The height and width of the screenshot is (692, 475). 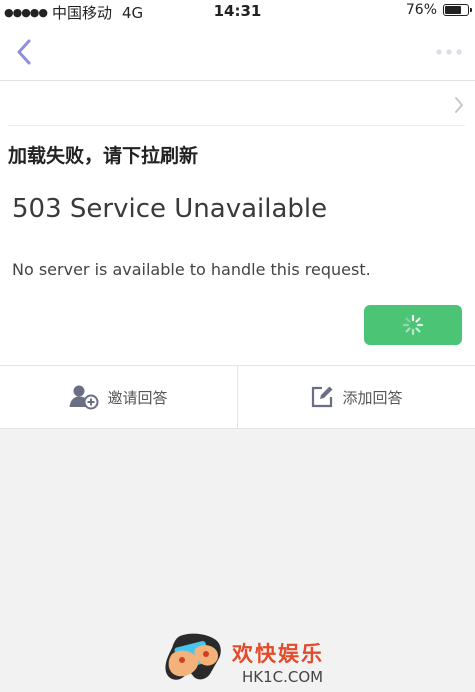 I want to click on error-title: 加载失败，请下拉刷新, so click(x=103, y=156).